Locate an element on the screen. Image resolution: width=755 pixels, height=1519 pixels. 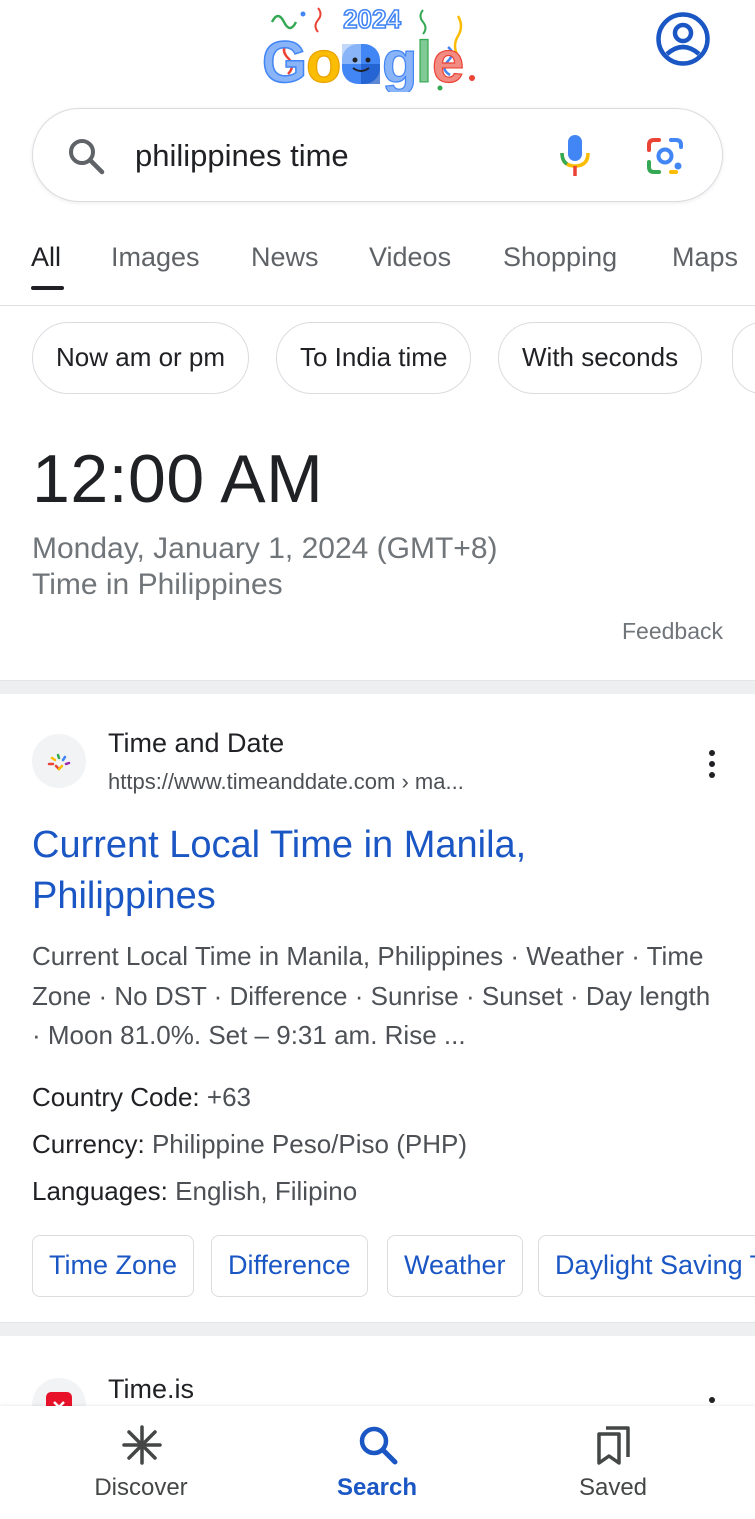
current-date: Monday, January 1, 2024 (GMT+8) is located at coordinates (265, 548).